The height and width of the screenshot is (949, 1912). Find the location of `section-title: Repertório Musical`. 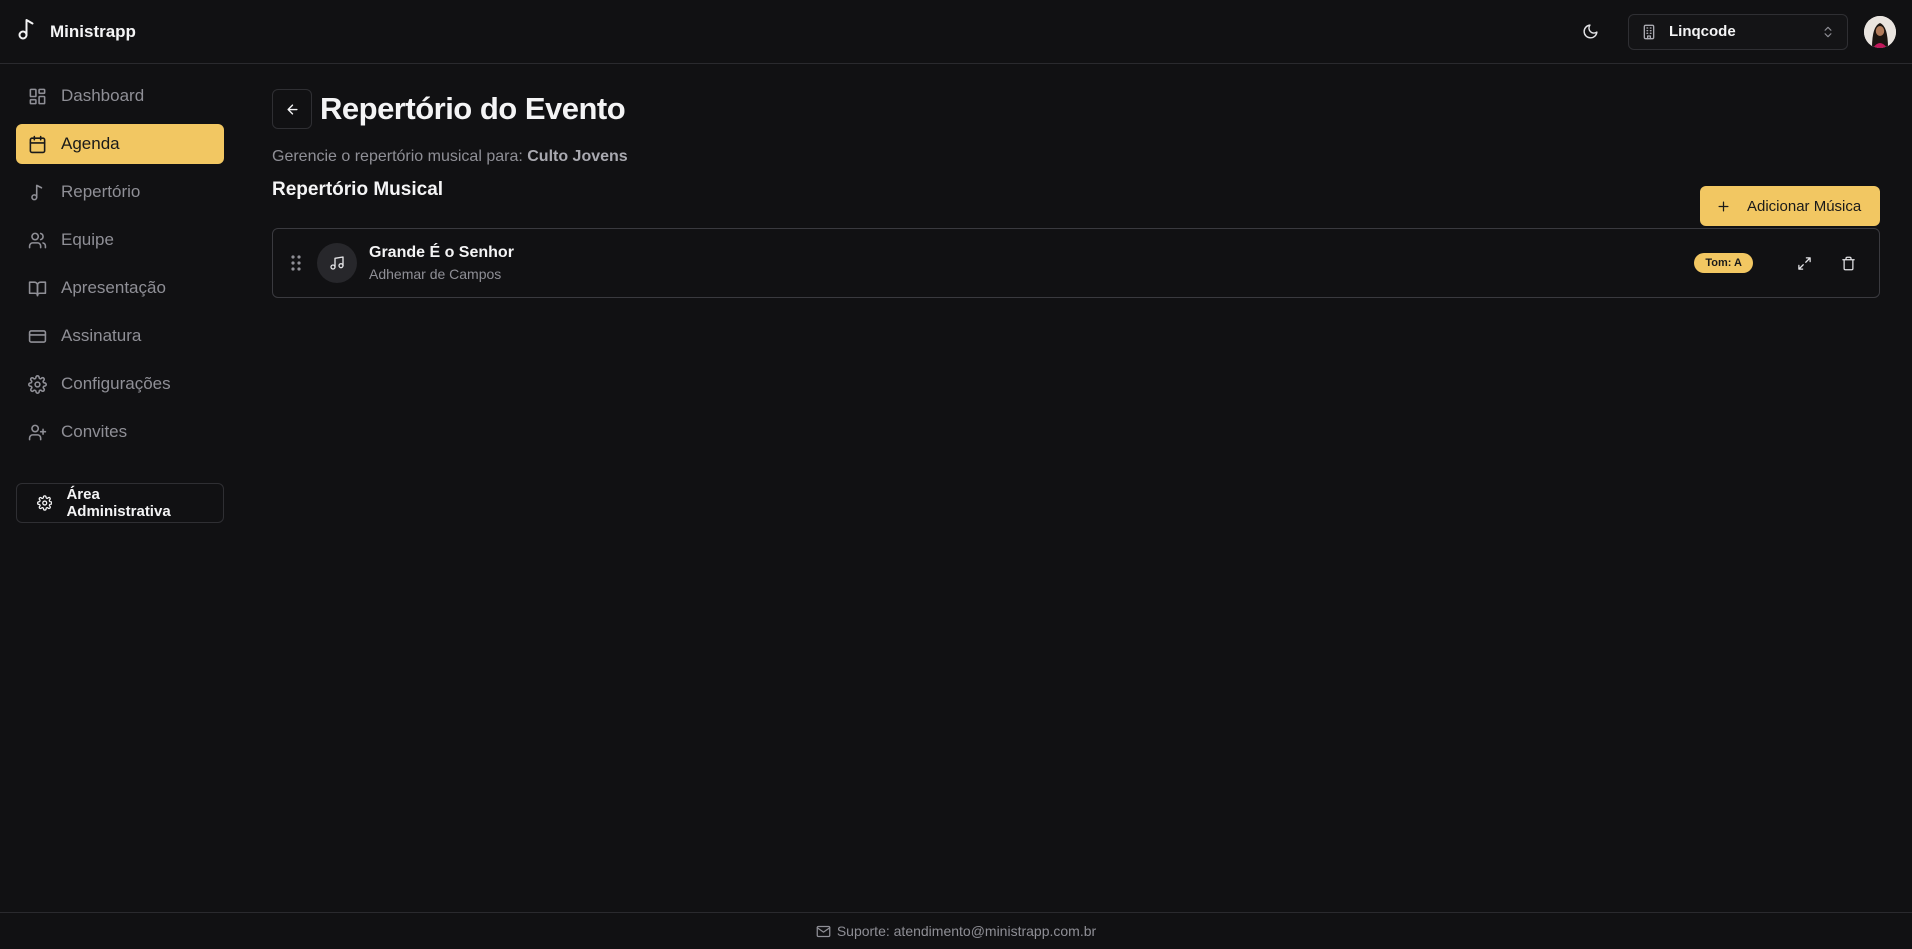

section-title: Repertório Musical is located at coordinates (358, 189).